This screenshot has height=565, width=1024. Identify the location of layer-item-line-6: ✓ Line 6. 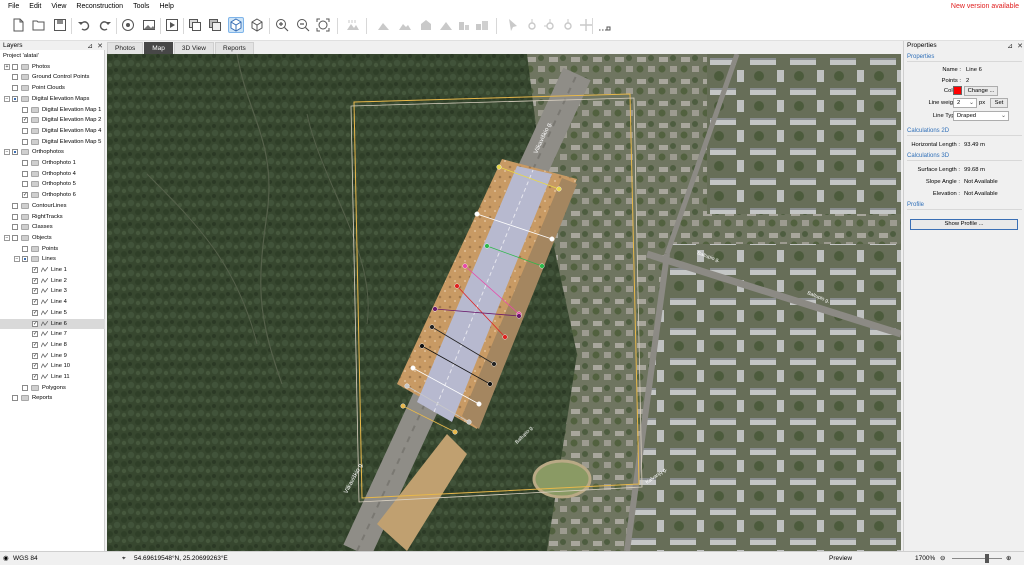
(52, 323).